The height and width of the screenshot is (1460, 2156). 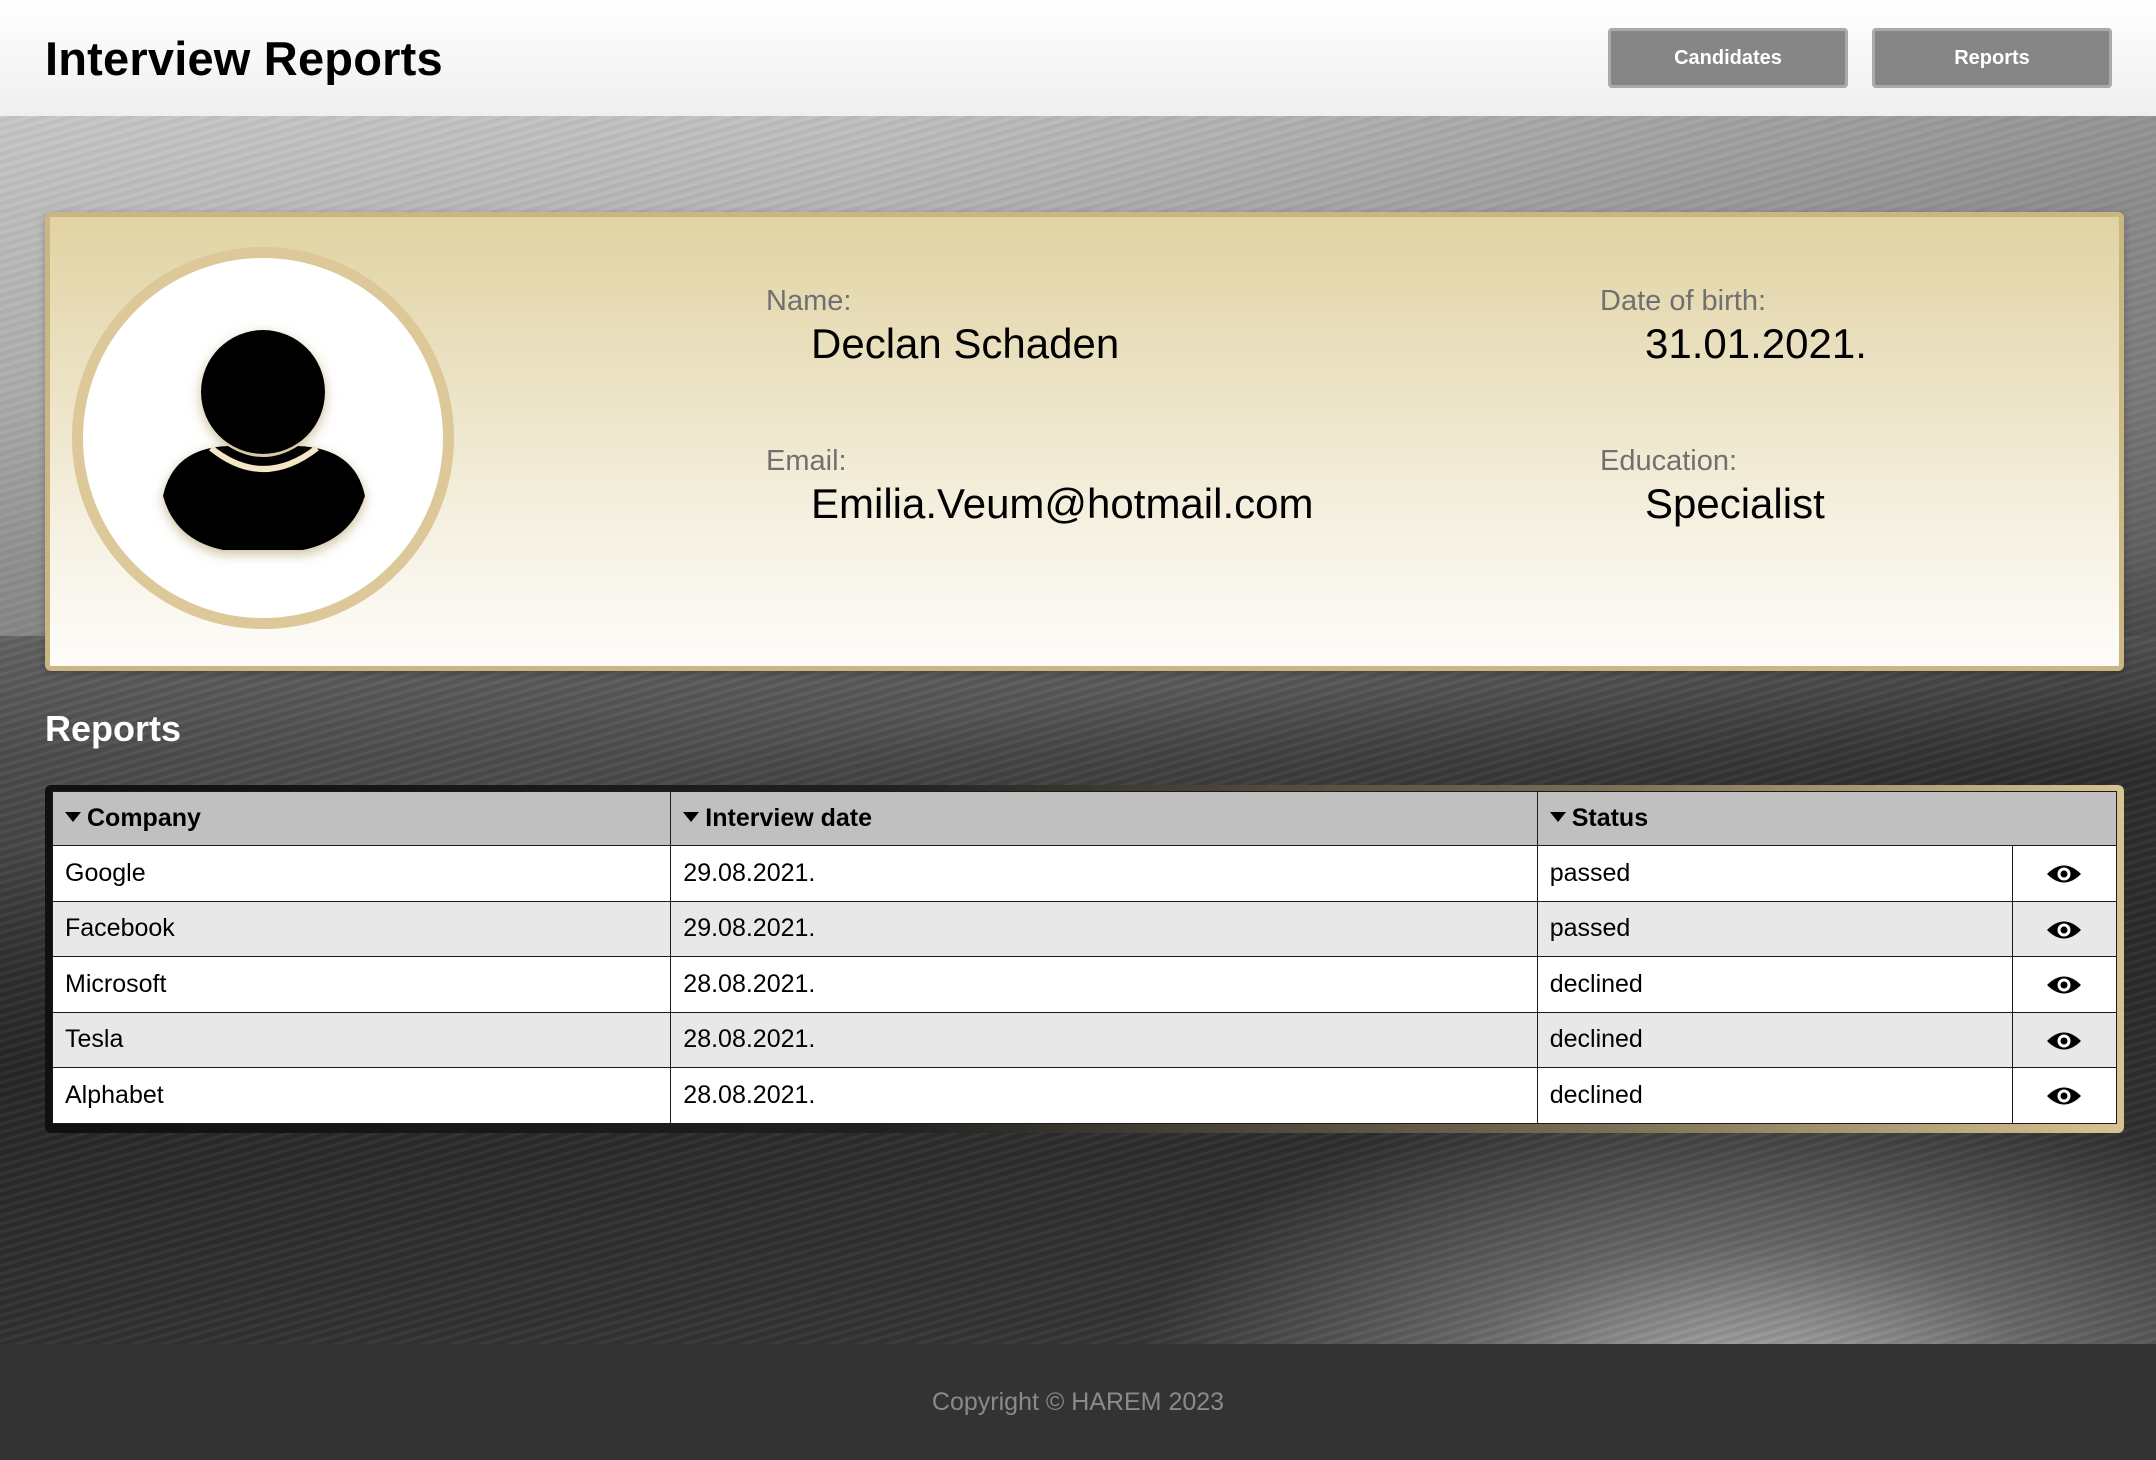 What do you see at coordinates (1728, 58) in the screenshot?
I see `candidates-button: Candidates` at bounding box center [1728, 58].